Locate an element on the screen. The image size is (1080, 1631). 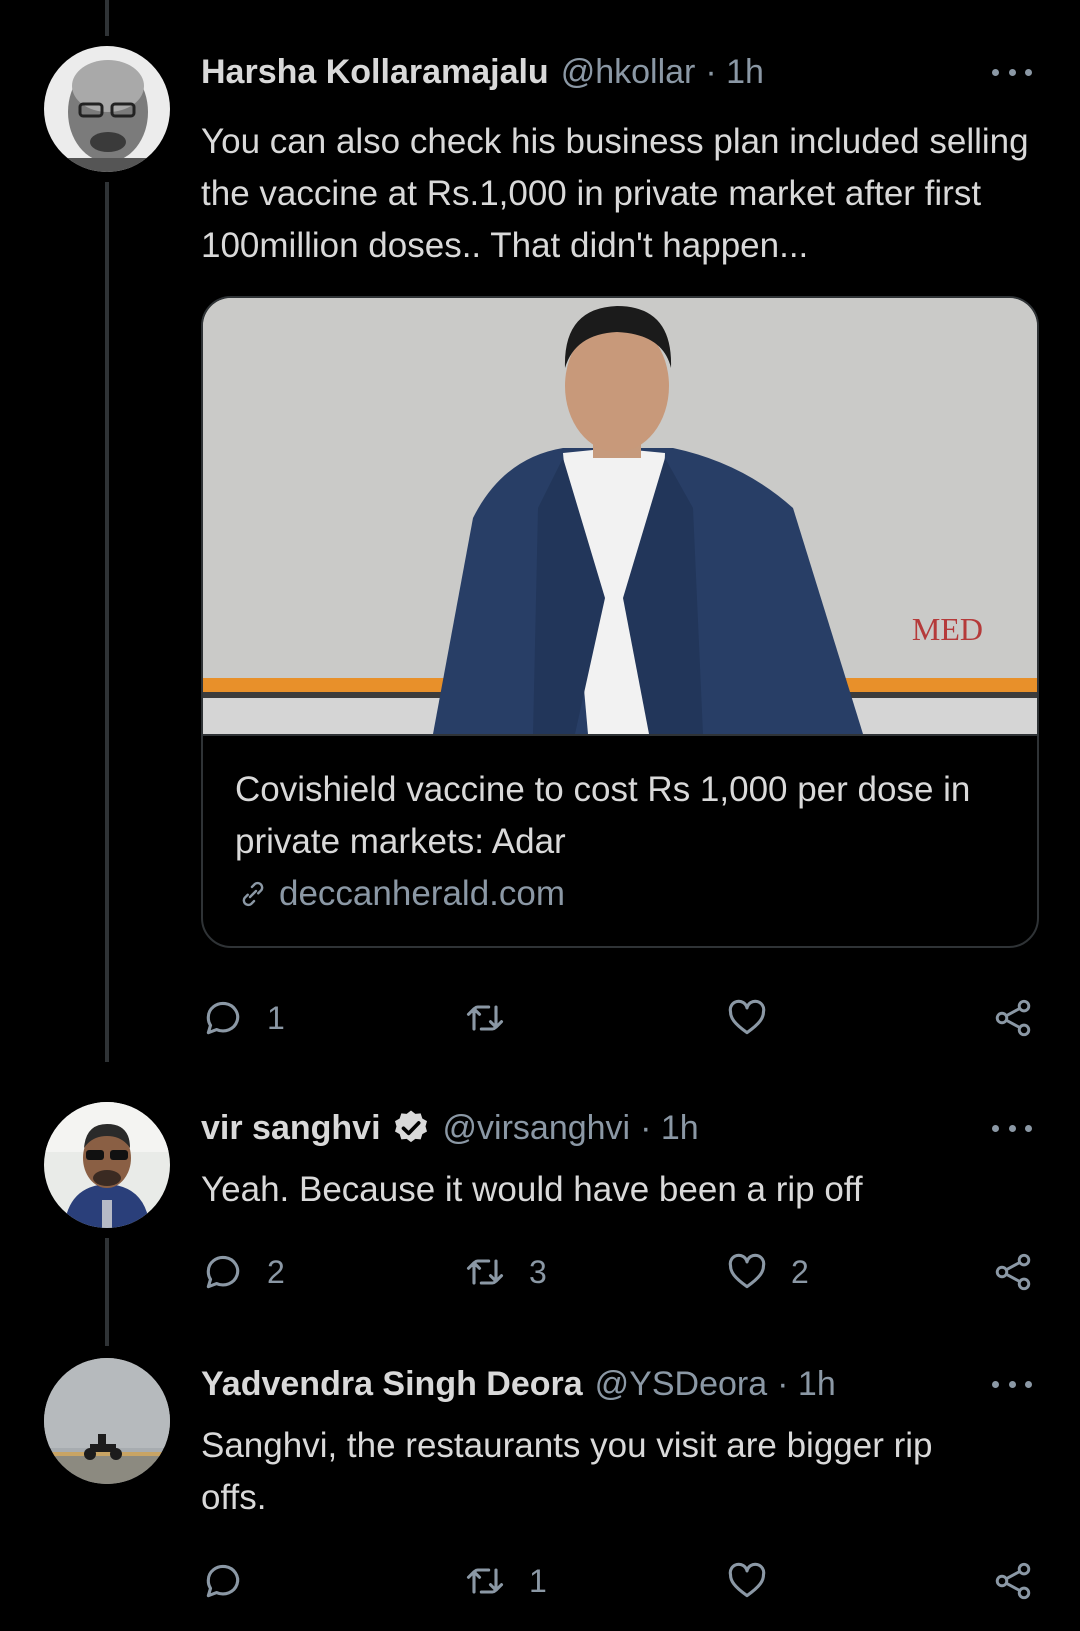
tweet-3-actions: 1 is located at coordinates (618, 1581).